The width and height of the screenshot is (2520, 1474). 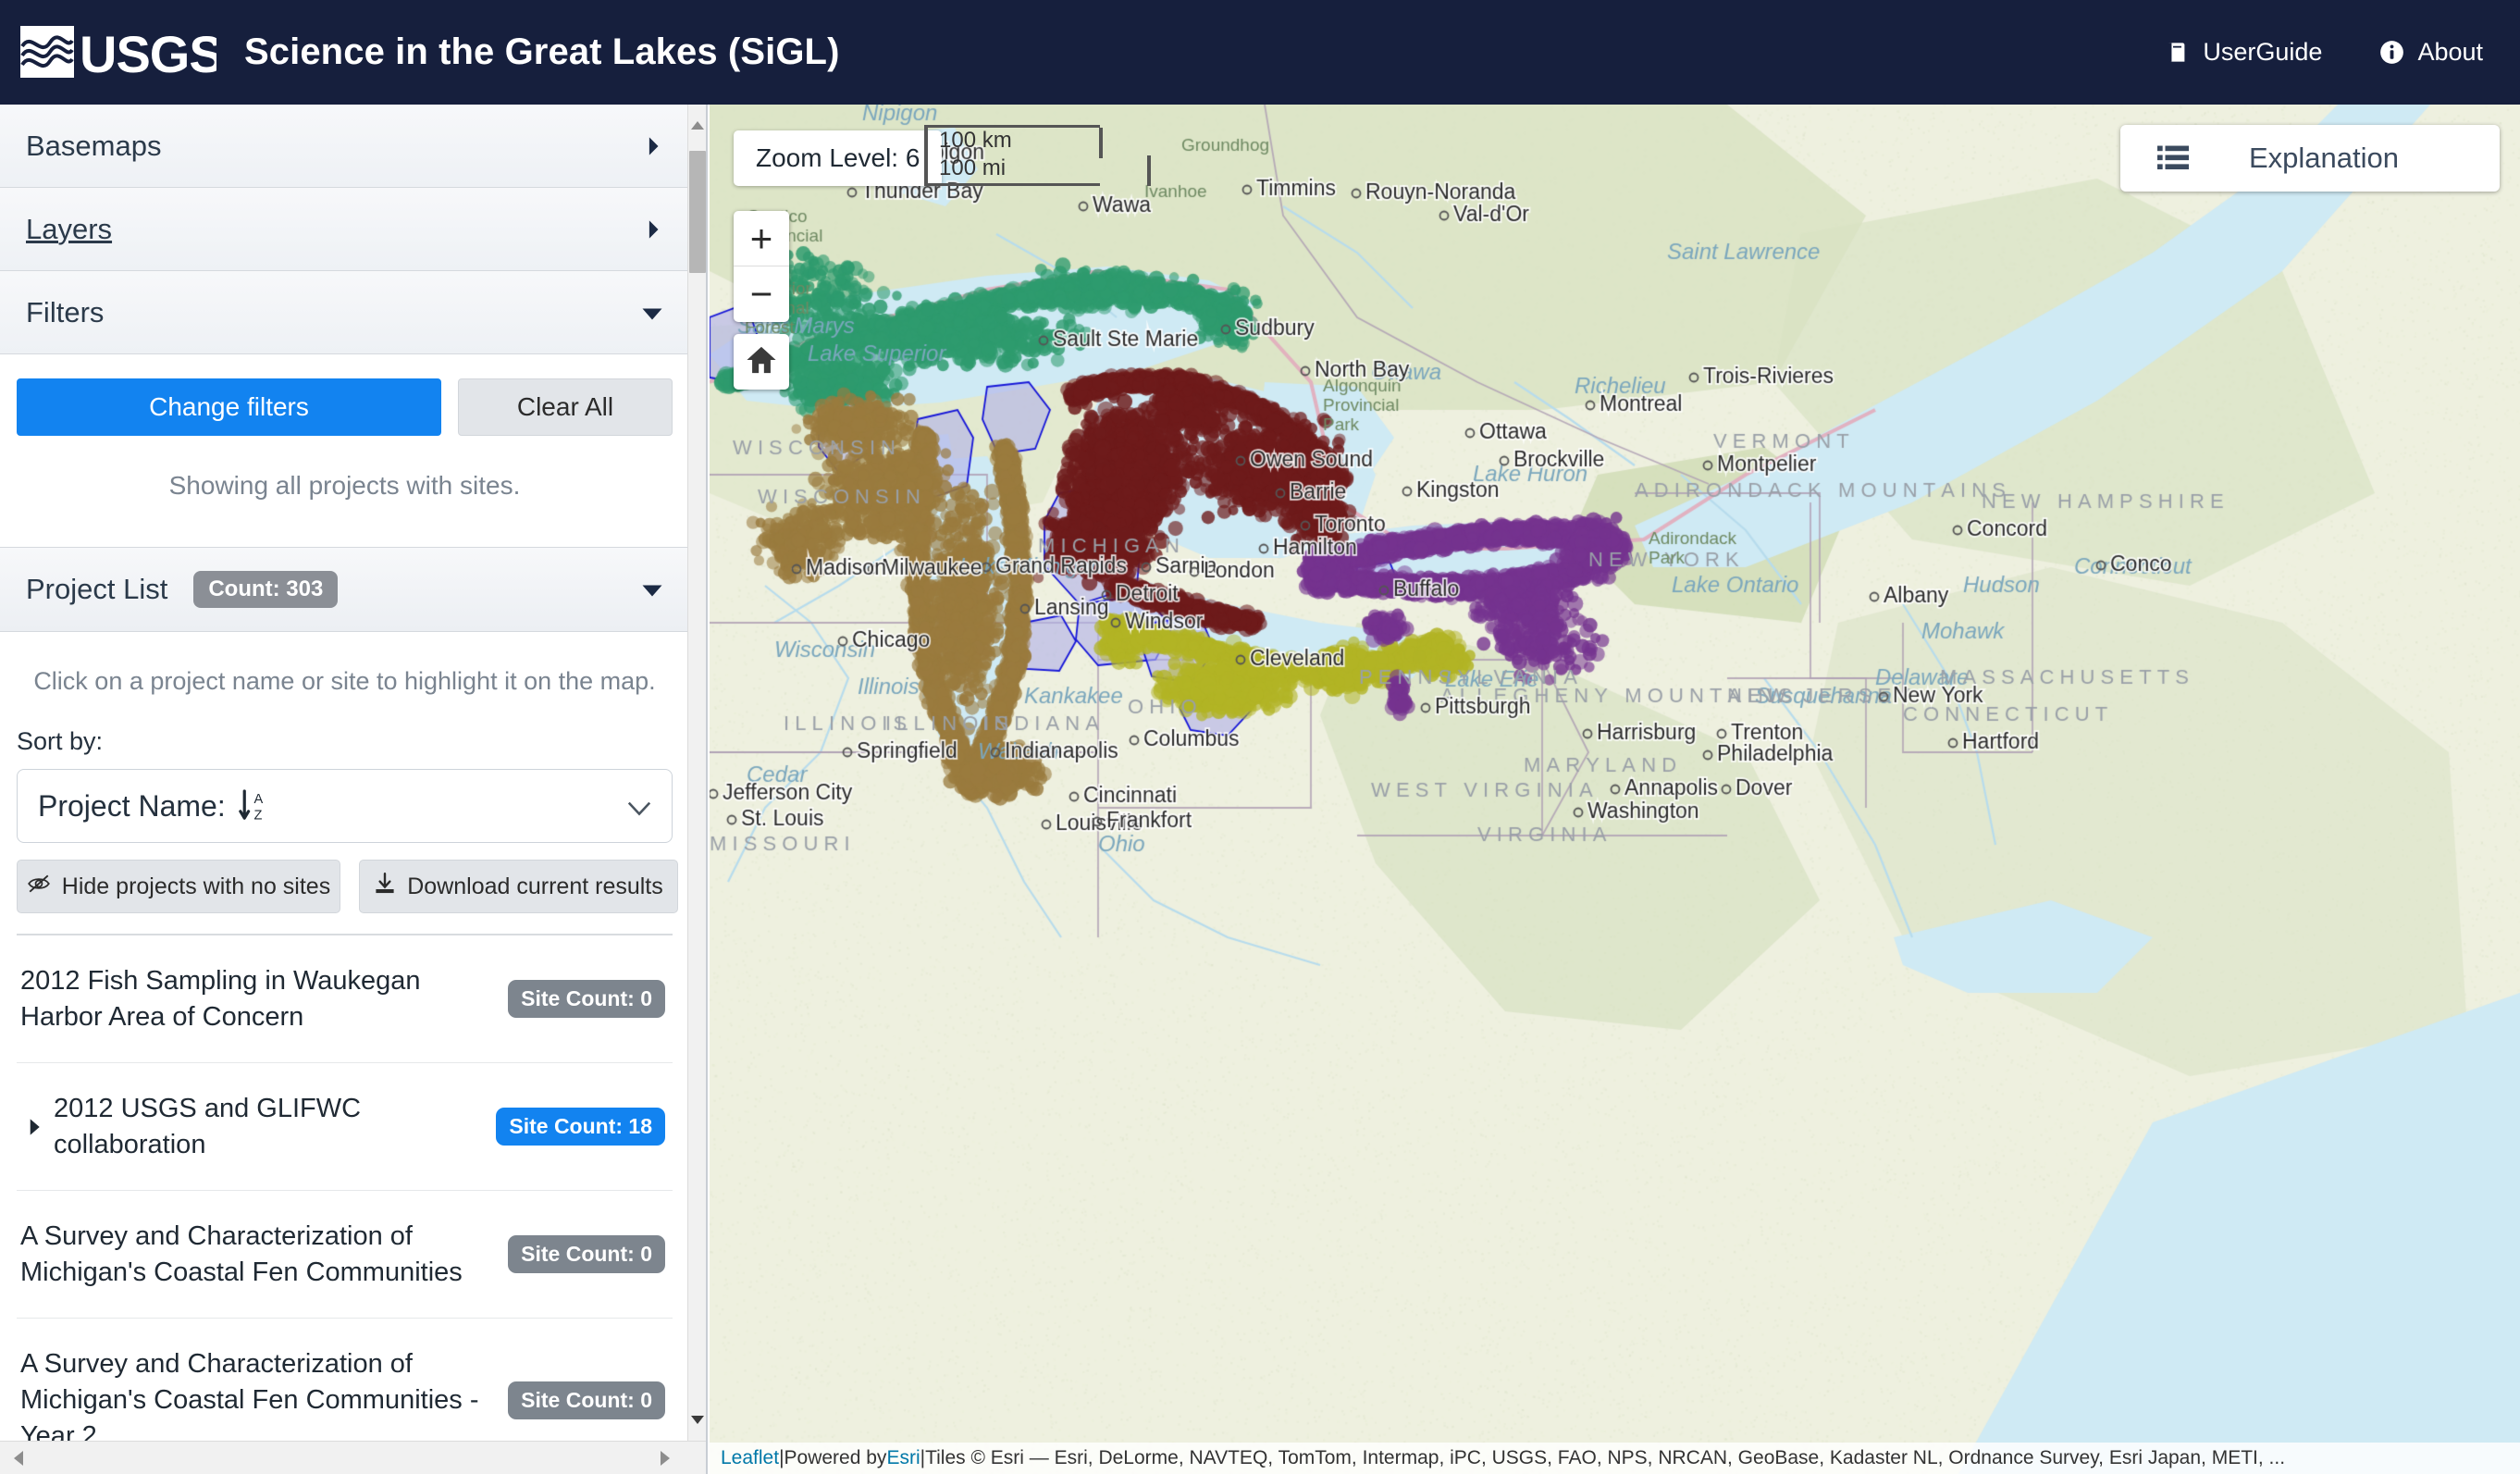 I want to click on esri-link: Esri, so click(x=903, y=1458).